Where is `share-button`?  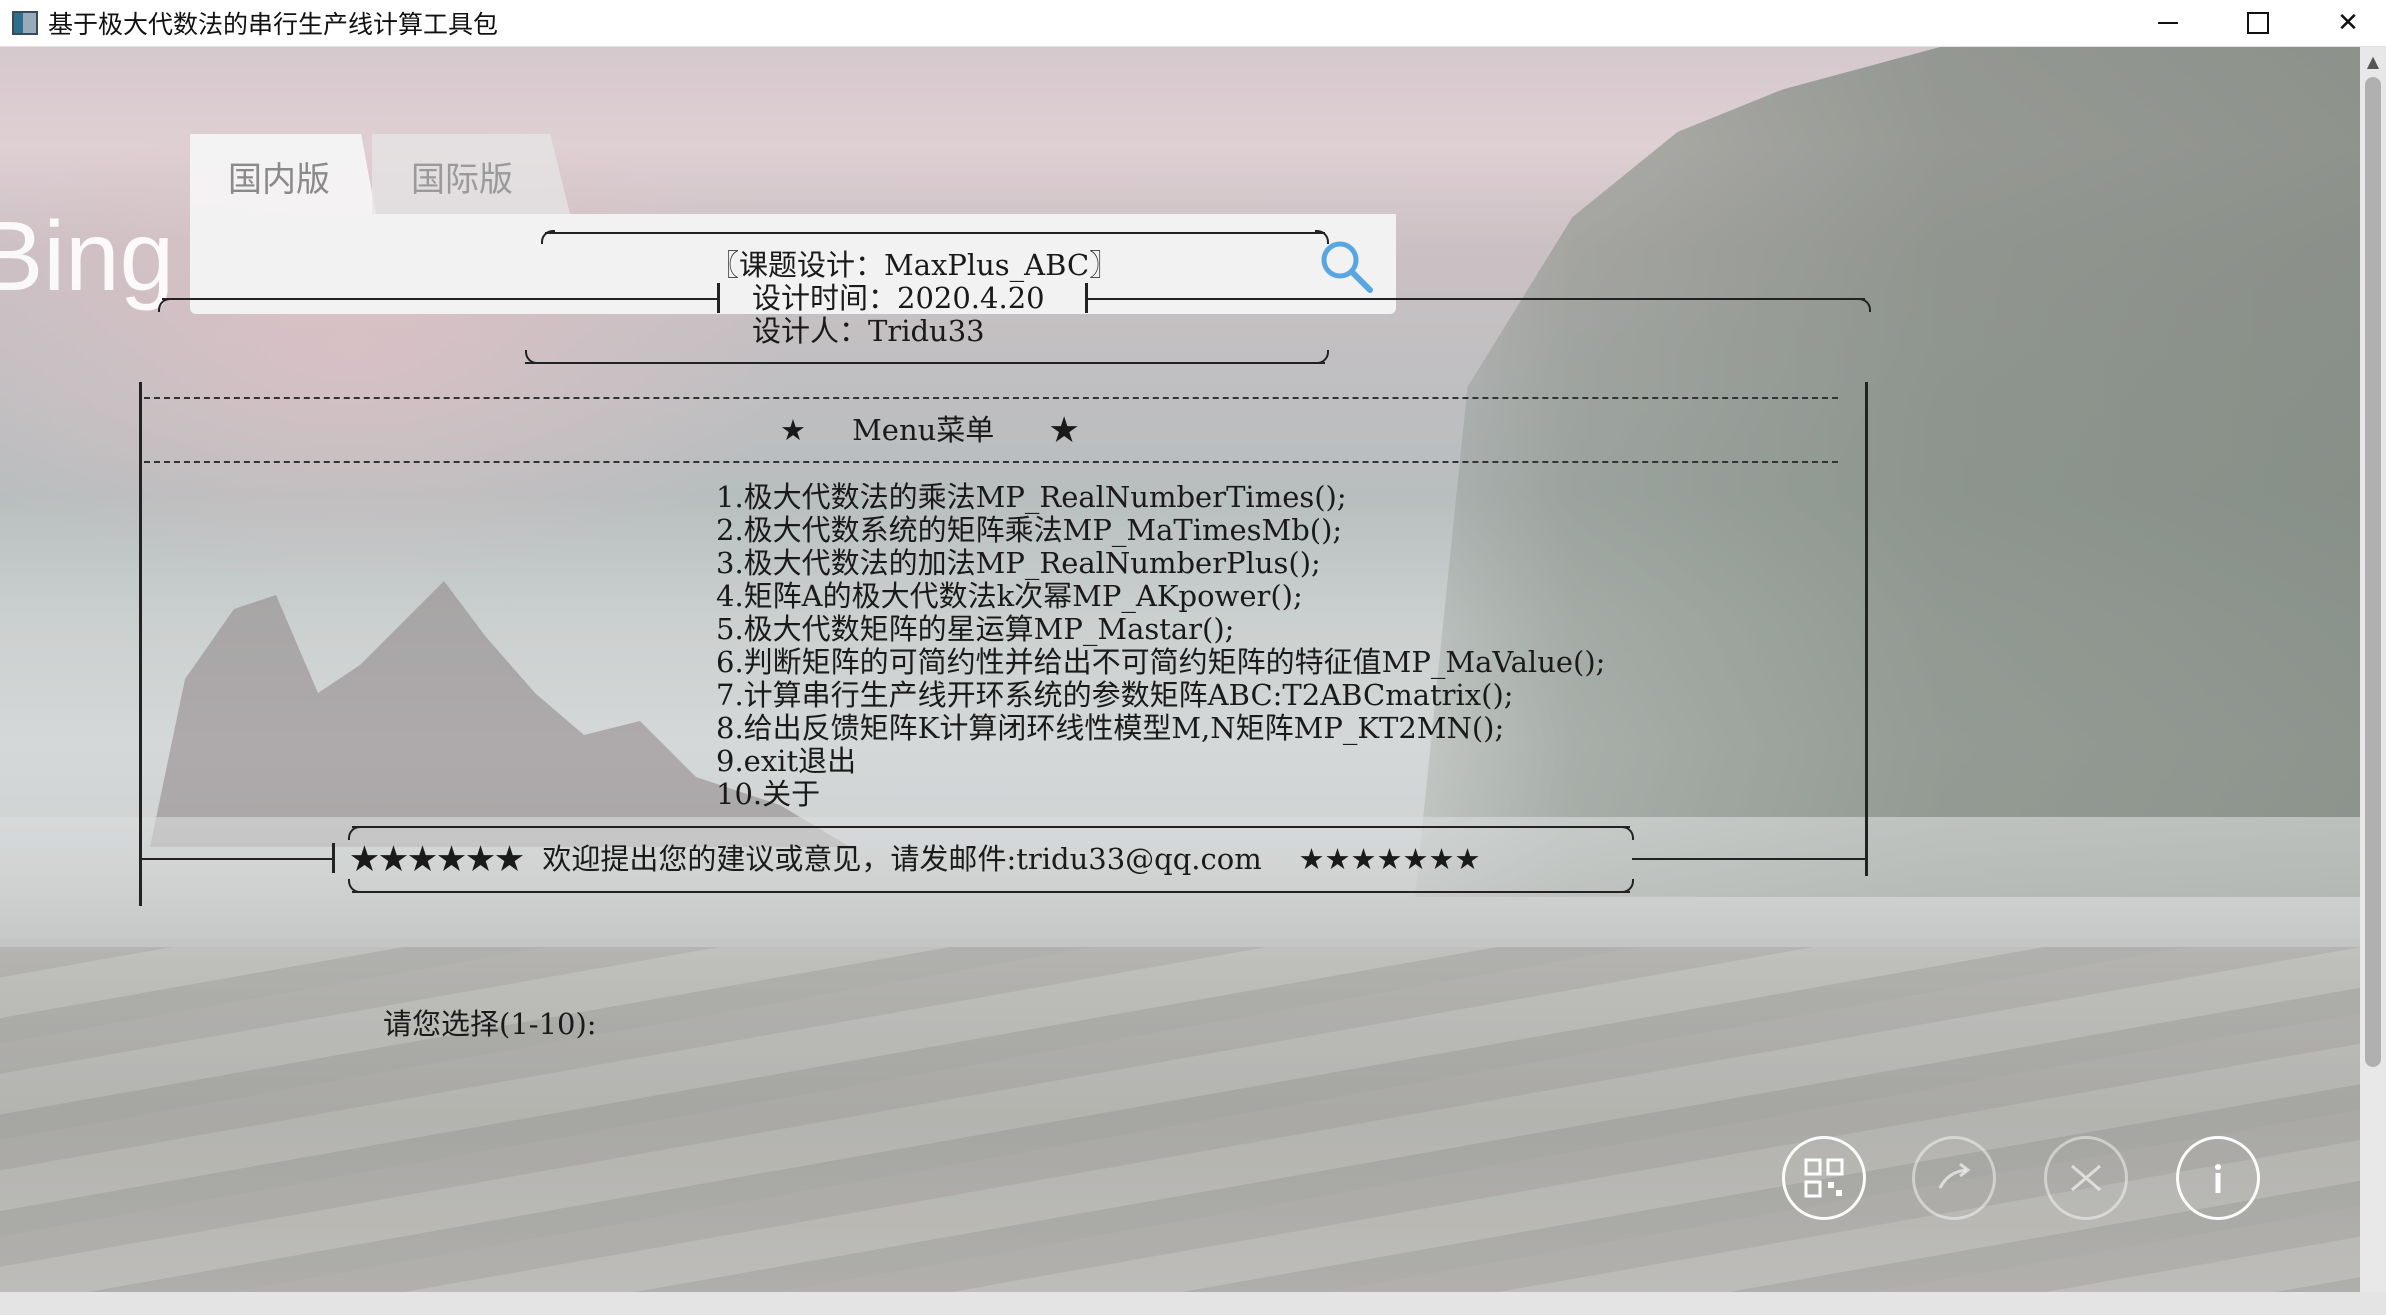
share-button is located at coordinates (1954, 1178).